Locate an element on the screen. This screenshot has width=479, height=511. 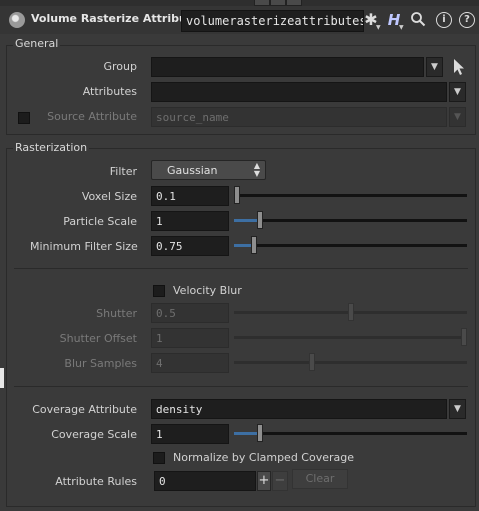
window-edge-marker is located at coordinates (2, 378).